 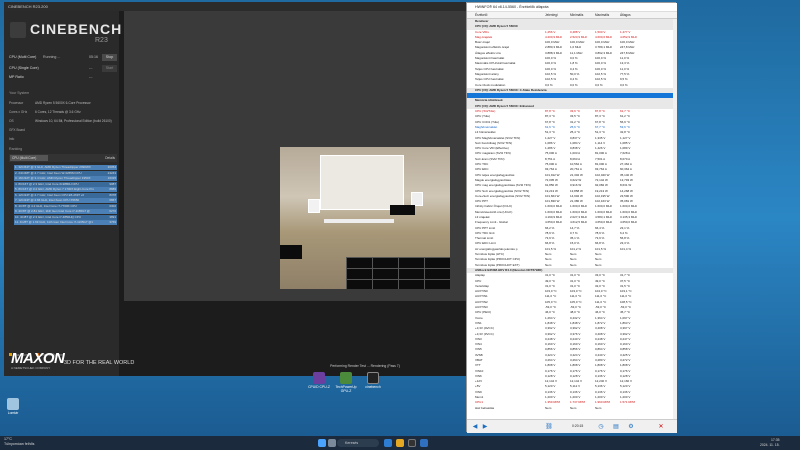 I want to click on ranking-header: CPU (Multi Core) Details, so click(x=63, y=158).